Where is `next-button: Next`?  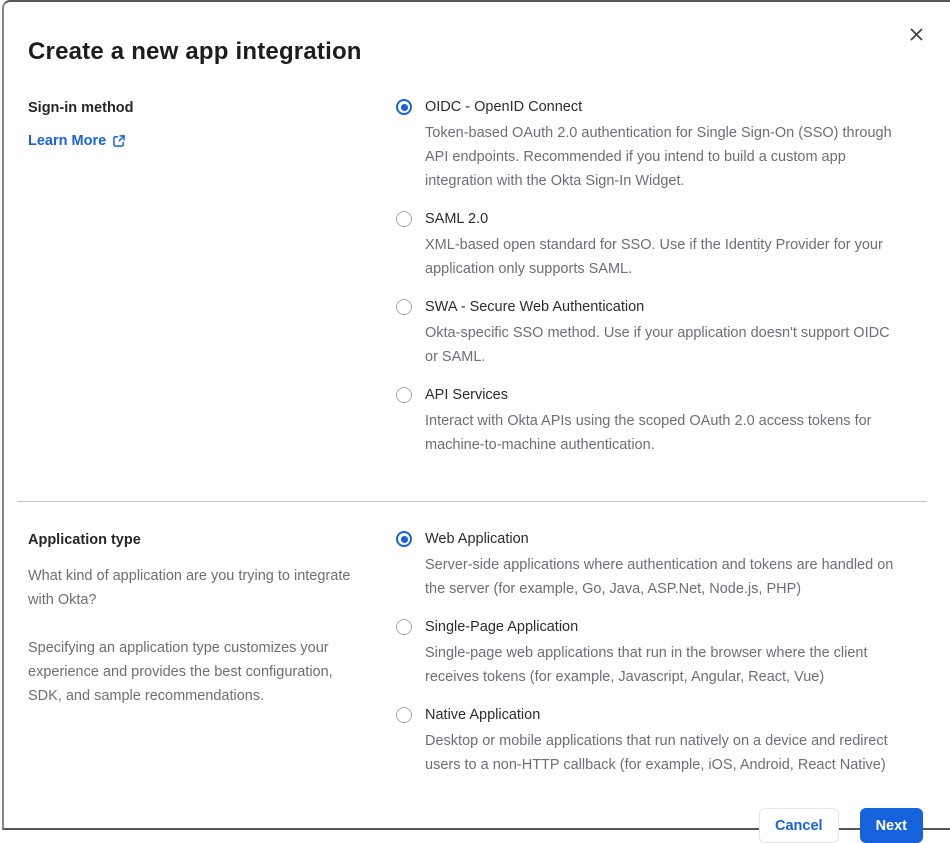 next-button: Next is located at coordinates (891, 825).